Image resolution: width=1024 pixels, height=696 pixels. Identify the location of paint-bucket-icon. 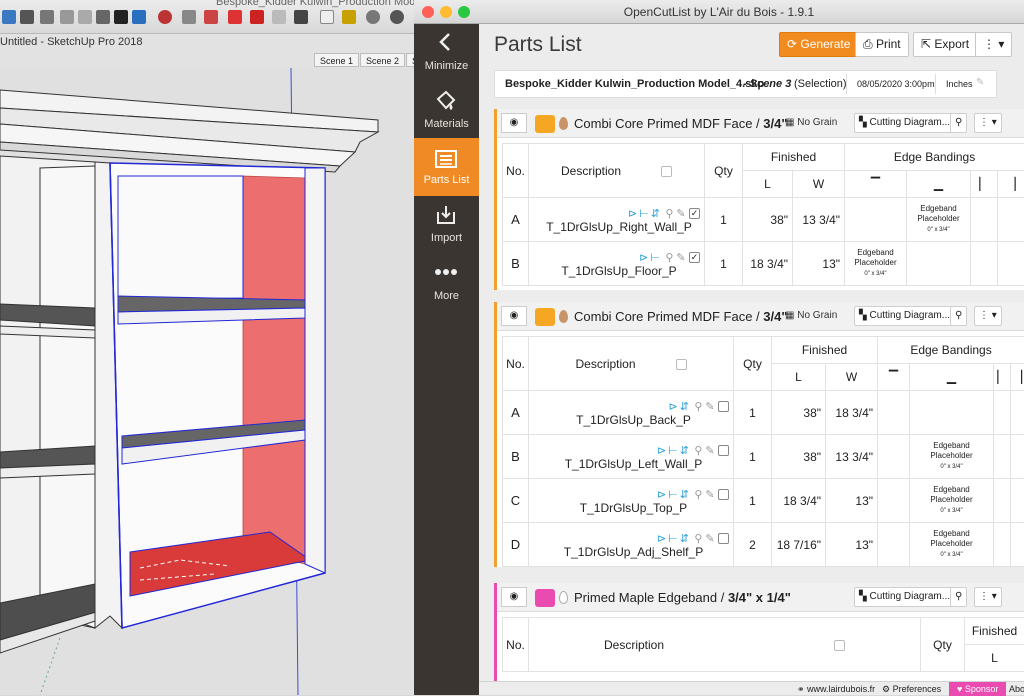
(446, 101).